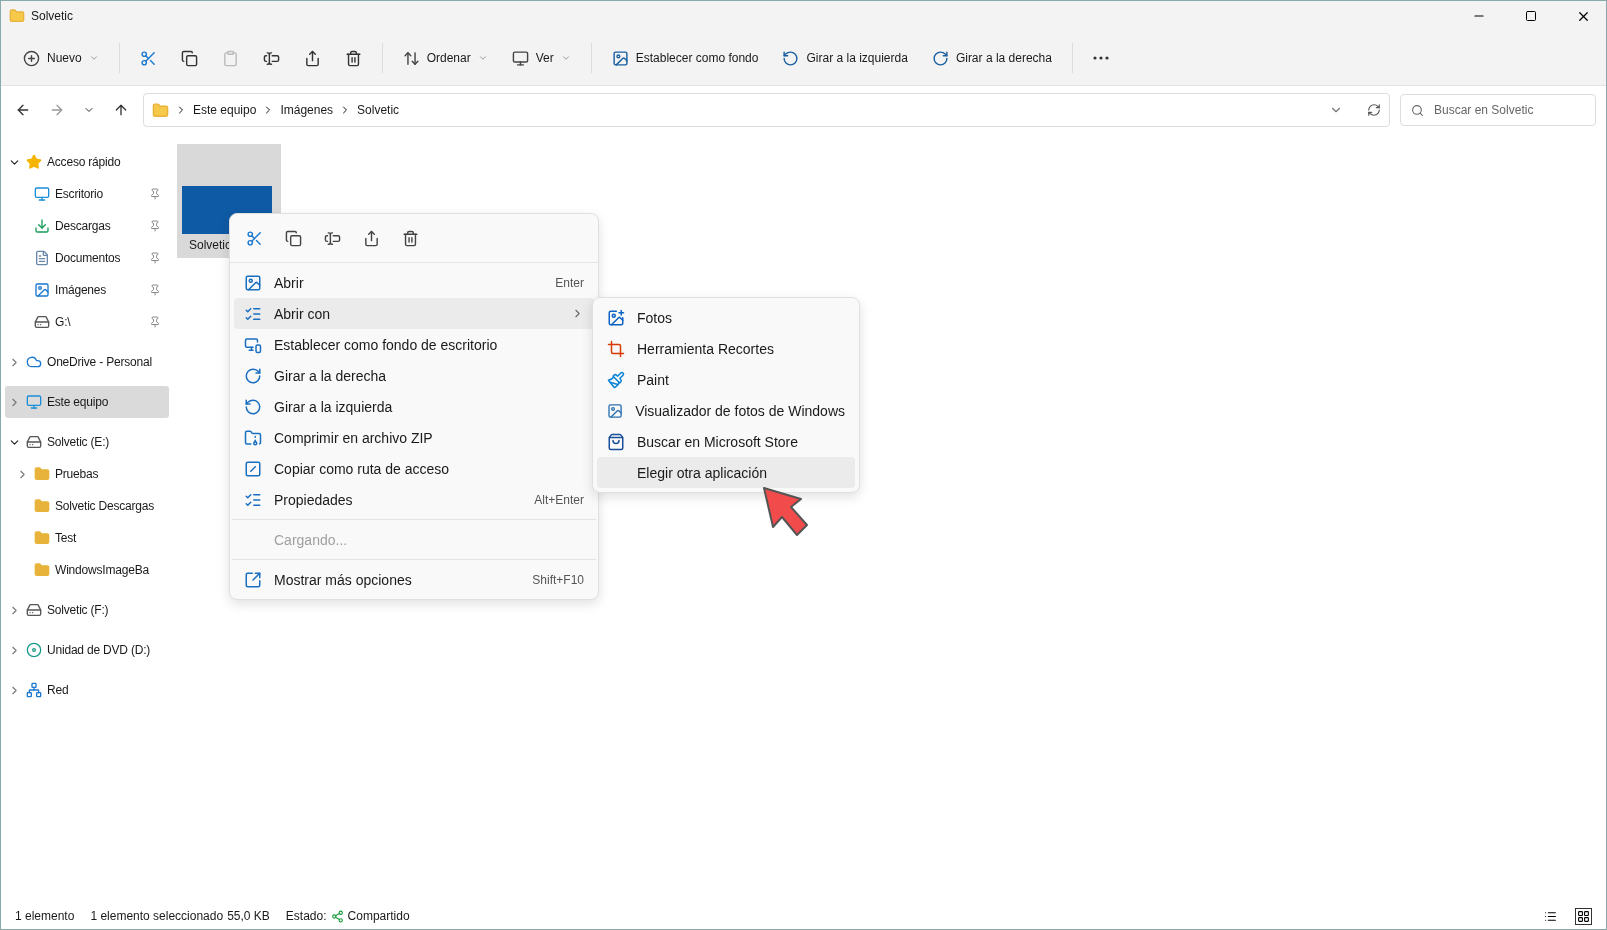 The image size is (1607, 930). Describe the element at coordinates (34, 690) in the screenshot. I see `network-icon` at that location.